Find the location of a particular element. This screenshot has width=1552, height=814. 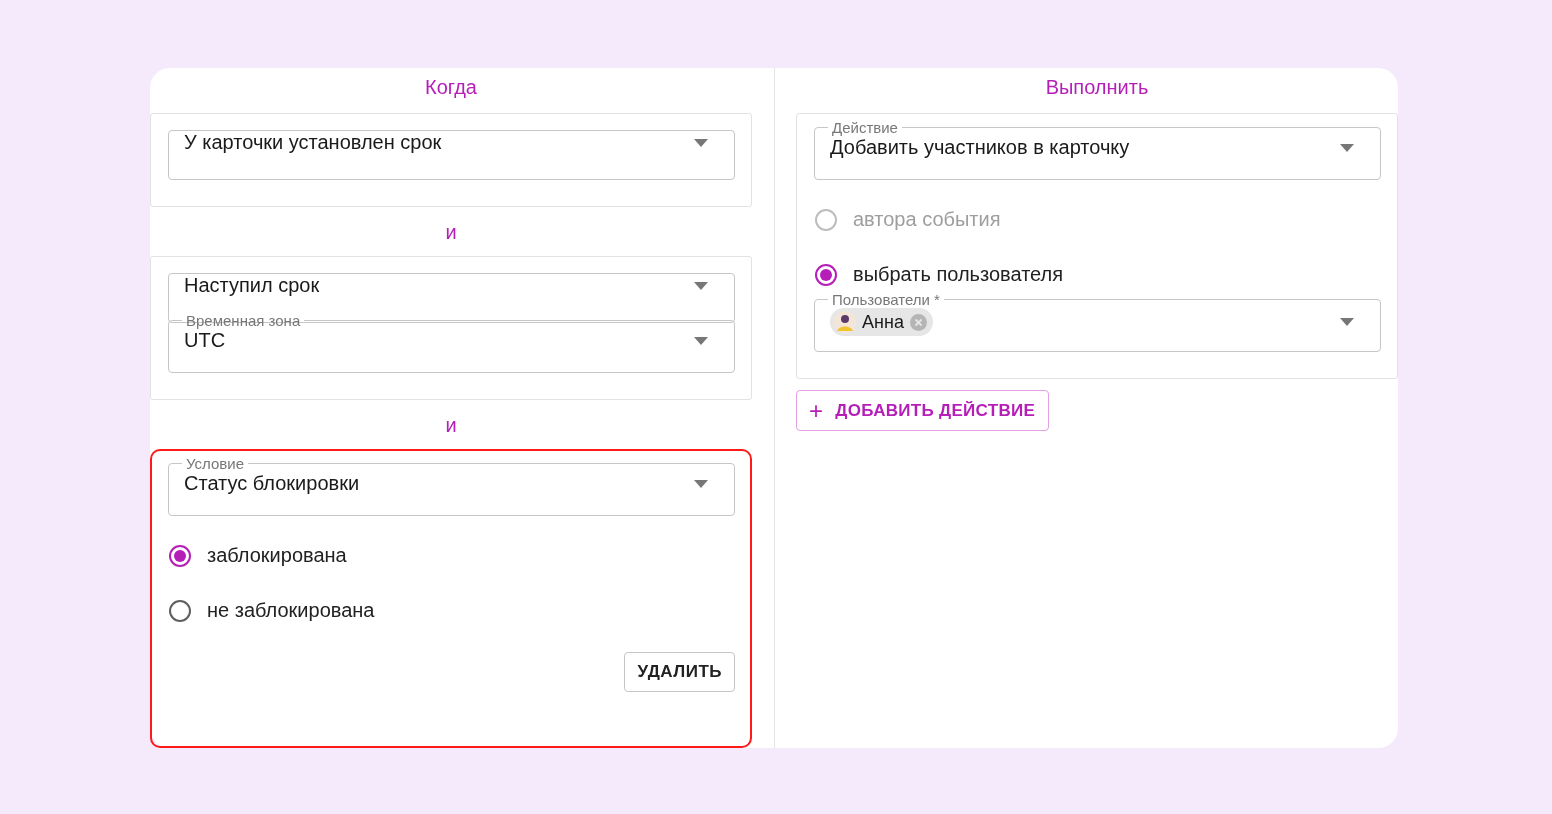

avatar-icon is located at coordinates (845, 322).